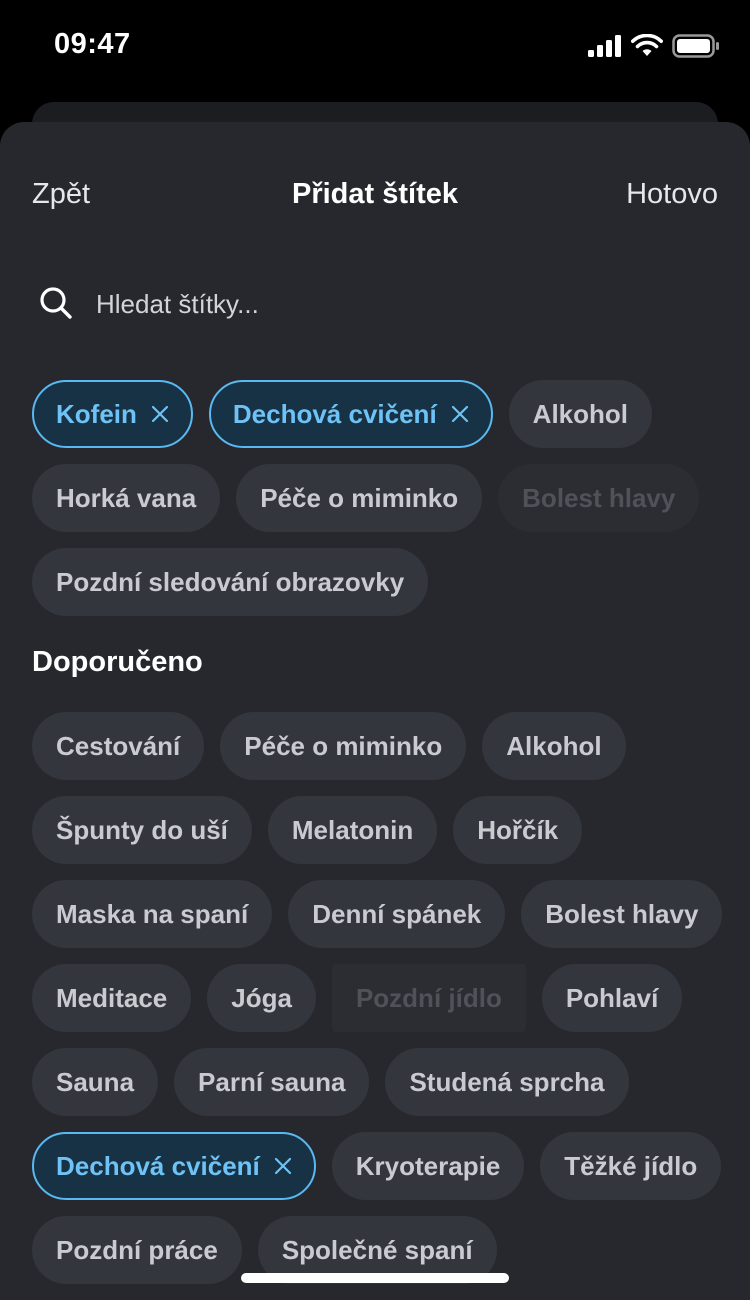  I want to click on tag-chip: Pozdní sledování obrazovky, so click(230, 582).